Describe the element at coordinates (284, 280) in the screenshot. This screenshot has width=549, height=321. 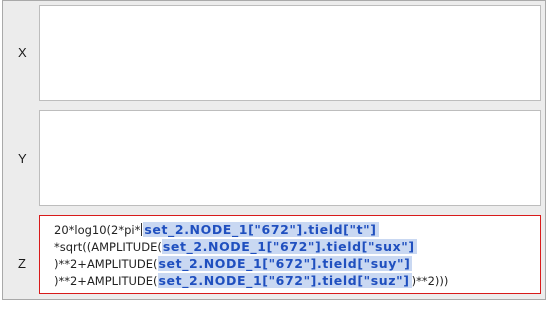
I see `variable-token: set_2.NODE_1["672"].tield["suz"]` at that location.